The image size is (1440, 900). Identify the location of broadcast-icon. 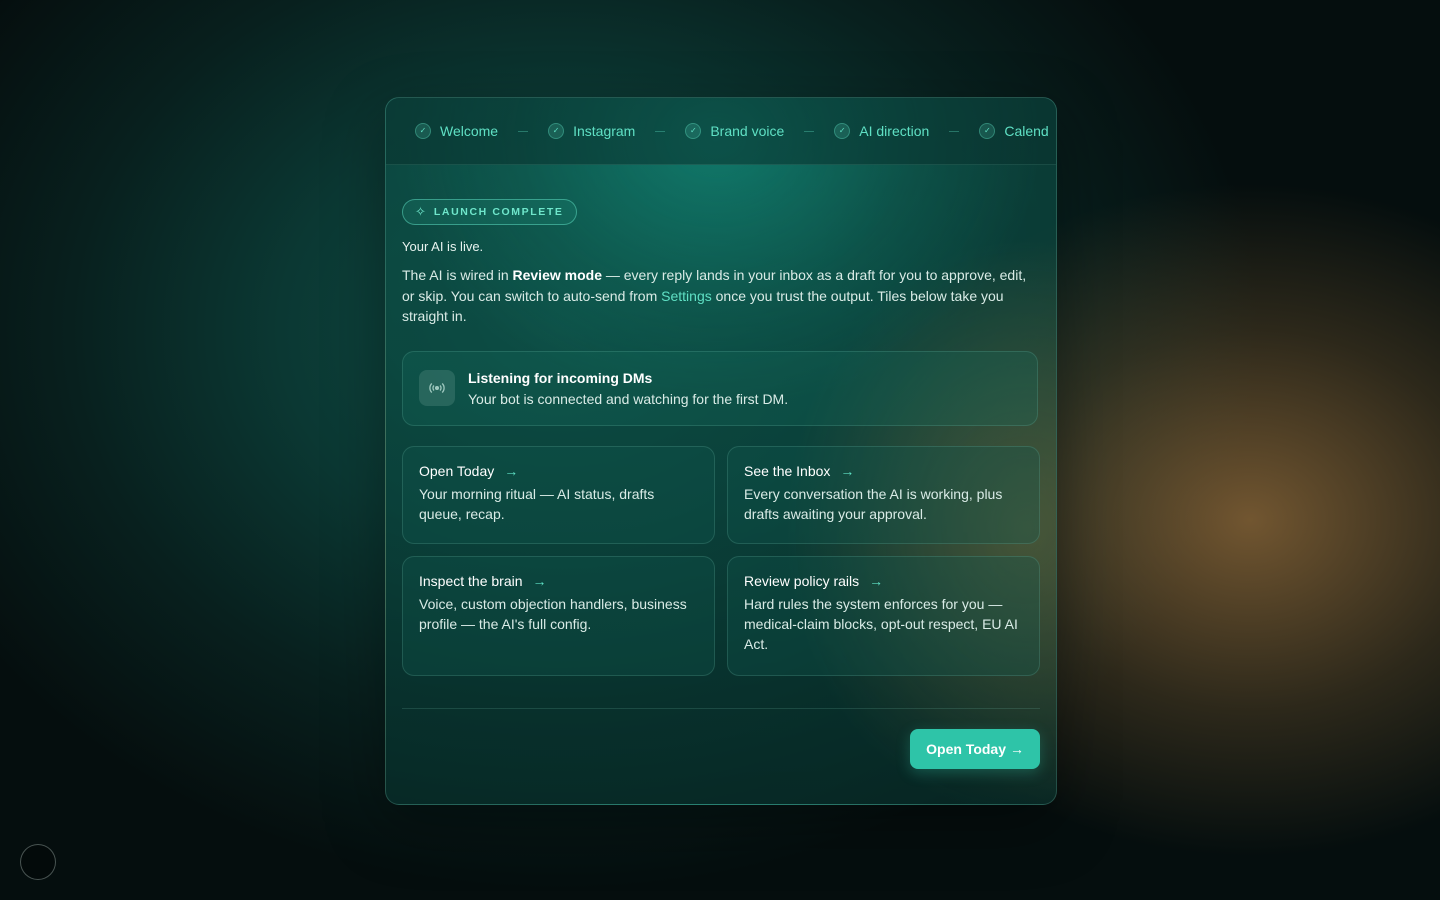
(437, 388).